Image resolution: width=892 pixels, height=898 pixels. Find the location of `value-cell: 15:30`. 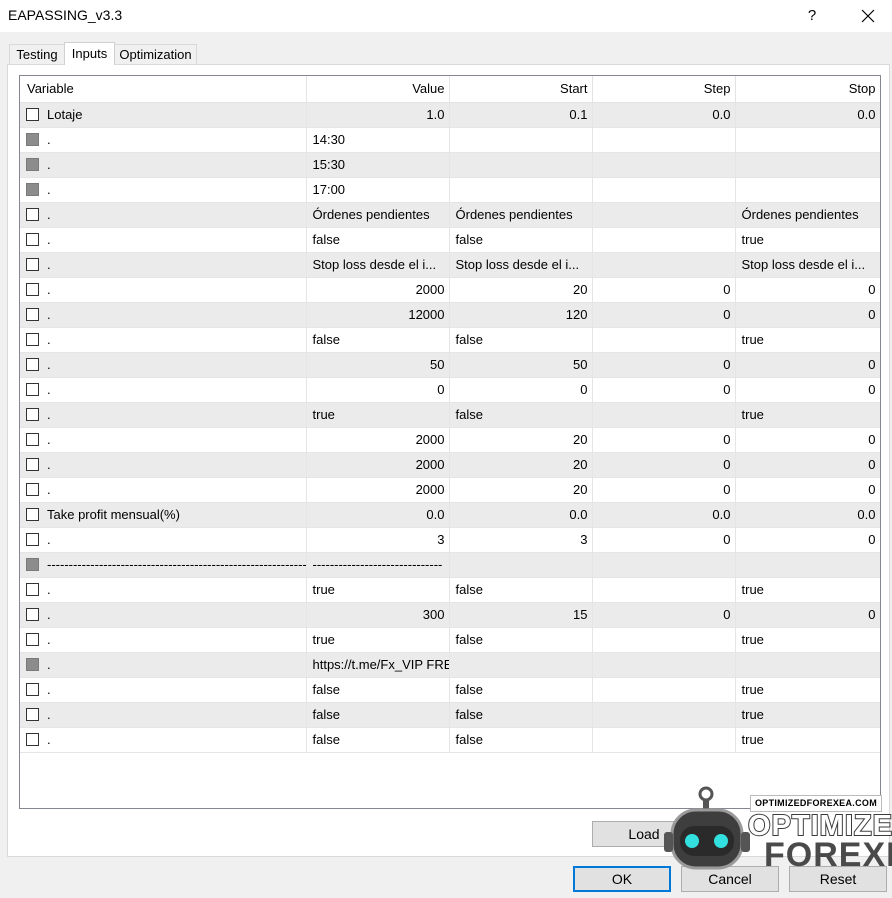

value-cell: 15:30 is located at coordinates (378, 165).